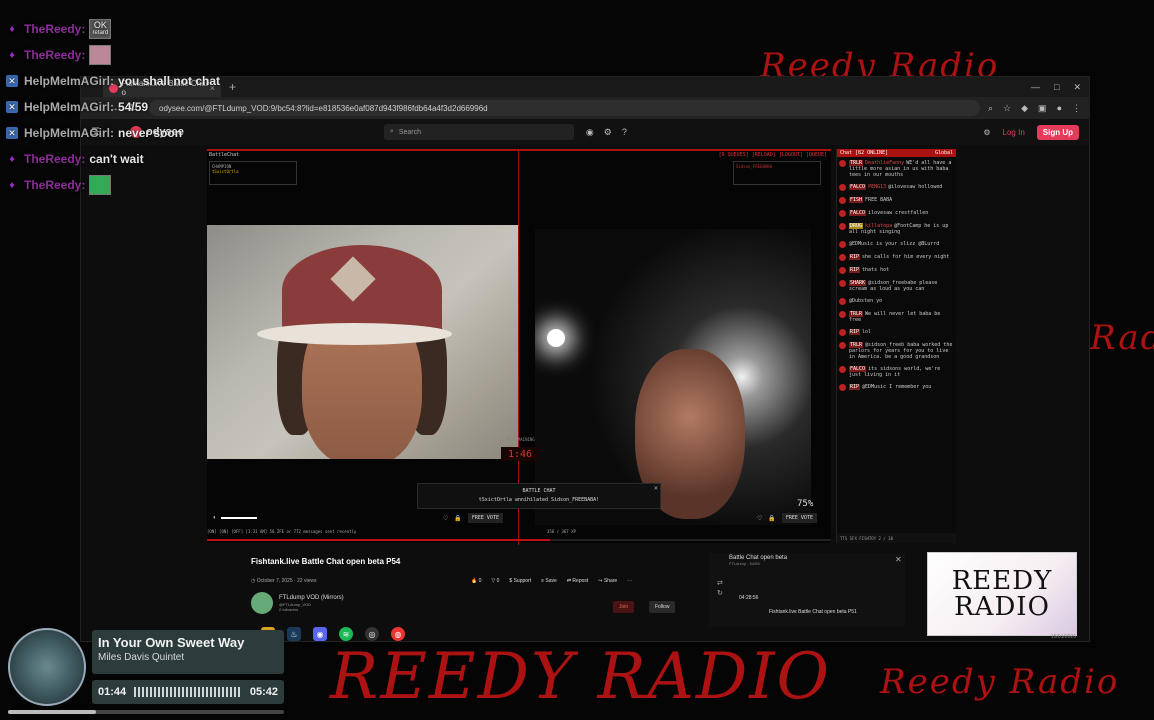  Describe the element at coordinates (990, 108) in the screenshot. I see `zoom-icon: ⌕` at that location.